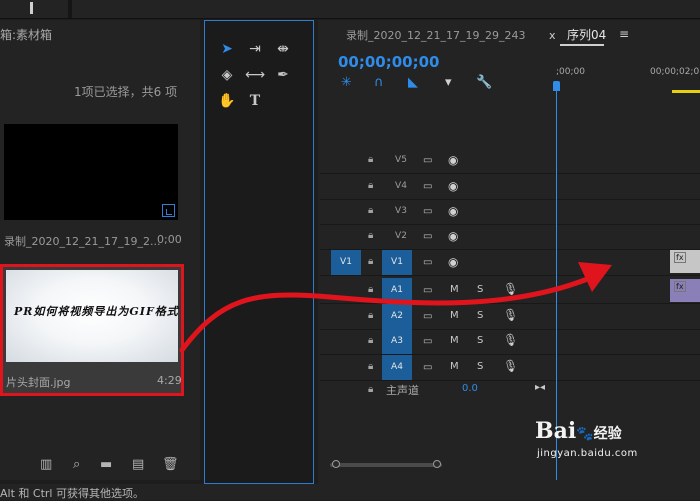 The height and width of the screenshot is (501, 700). Describe the element at coordinates (587, 453) in the screenshot. I see `watermark-url: jingyan.baidu.com` at that location.